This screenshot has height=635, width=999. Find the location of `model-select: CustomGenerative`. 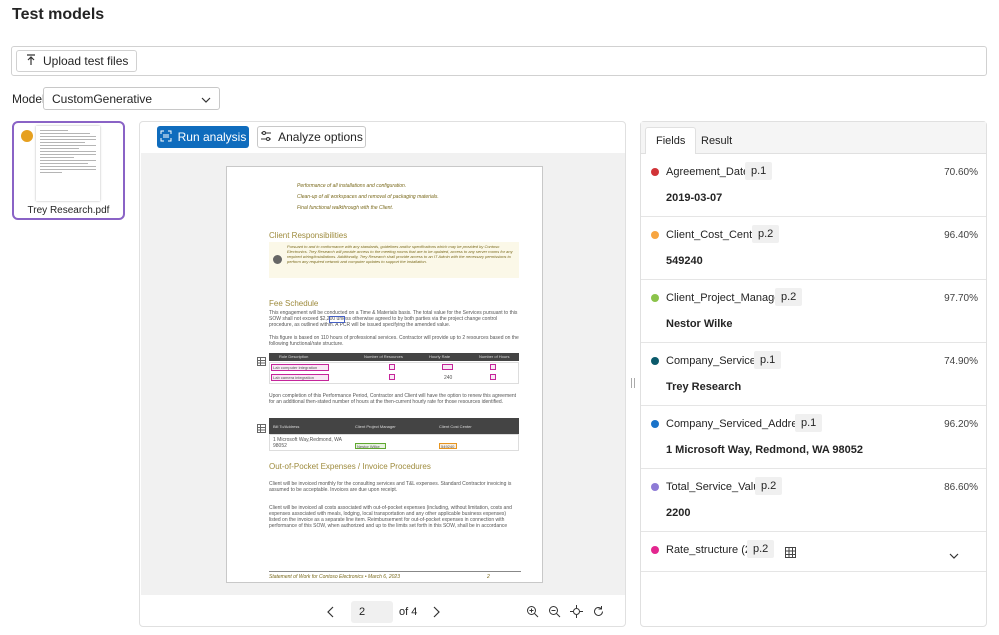

model-select: CustomGenerative is located at coordinates (131, 98).